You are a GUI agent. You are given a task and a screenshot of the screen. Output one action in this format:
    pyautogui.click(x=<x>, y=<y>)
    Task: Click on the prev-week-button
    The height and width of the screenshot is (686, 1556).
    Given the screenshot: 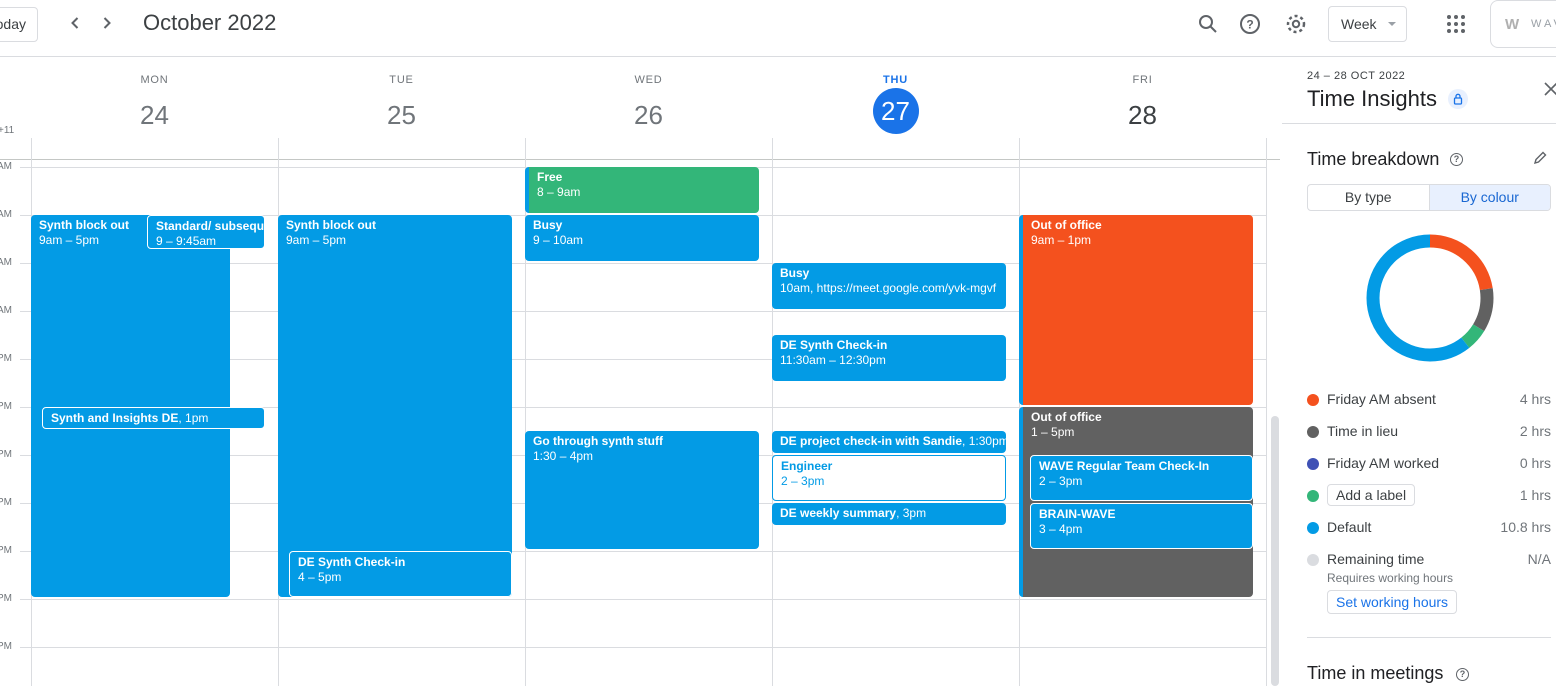 What is the action you would take?
    pyautogui.click(x=75, y=23)
    